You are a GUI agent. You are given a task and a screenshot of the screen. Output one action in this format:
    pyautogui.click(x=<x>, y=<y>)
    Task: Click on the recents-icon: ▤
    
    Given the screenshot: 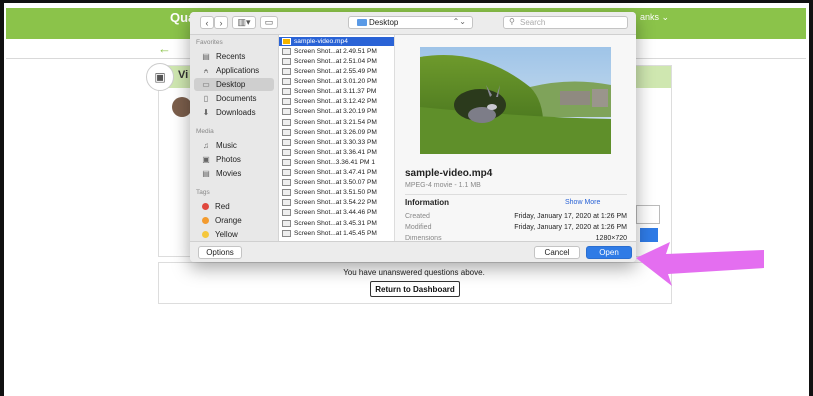 What is the action you would take?
    pyautogui.click(x=206, y=56)
    